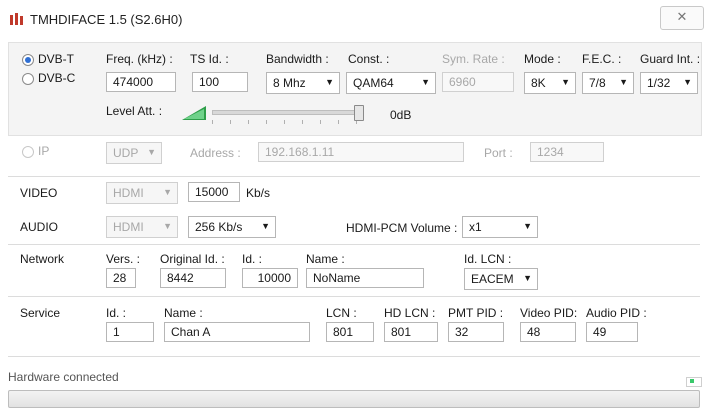 The height and width of the screenshot is (420, 708). Describe the element at coordinates (270, 278) in the screenshot. I see `network-id-input: 10000` at that location.